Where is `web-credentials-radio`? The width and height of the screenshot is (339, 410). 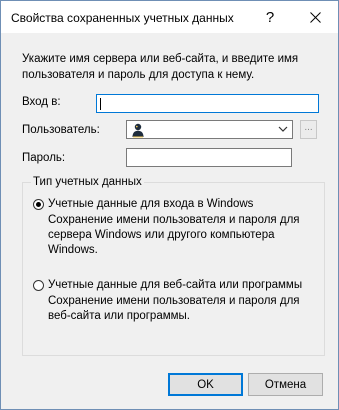 web-credentials-radio is located at coordinates (38, 285).